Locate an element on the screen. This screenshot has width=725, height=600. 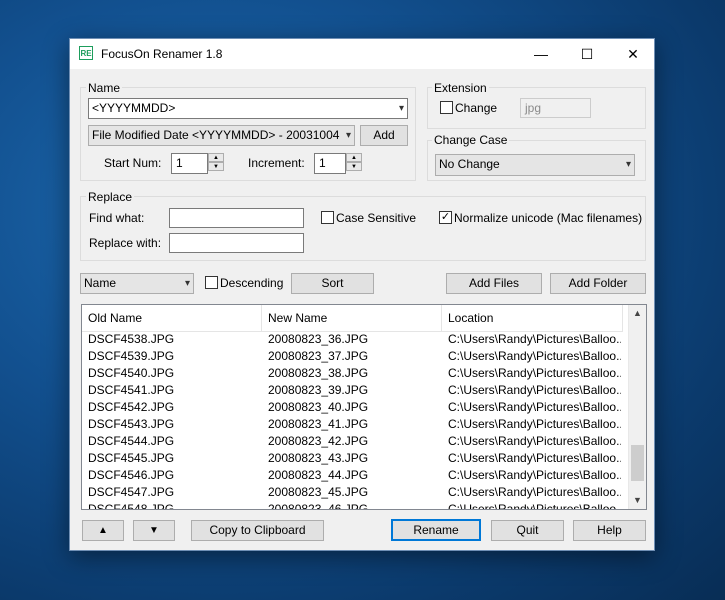
move-up-button: ▲ is located at coordinates (103, 530).